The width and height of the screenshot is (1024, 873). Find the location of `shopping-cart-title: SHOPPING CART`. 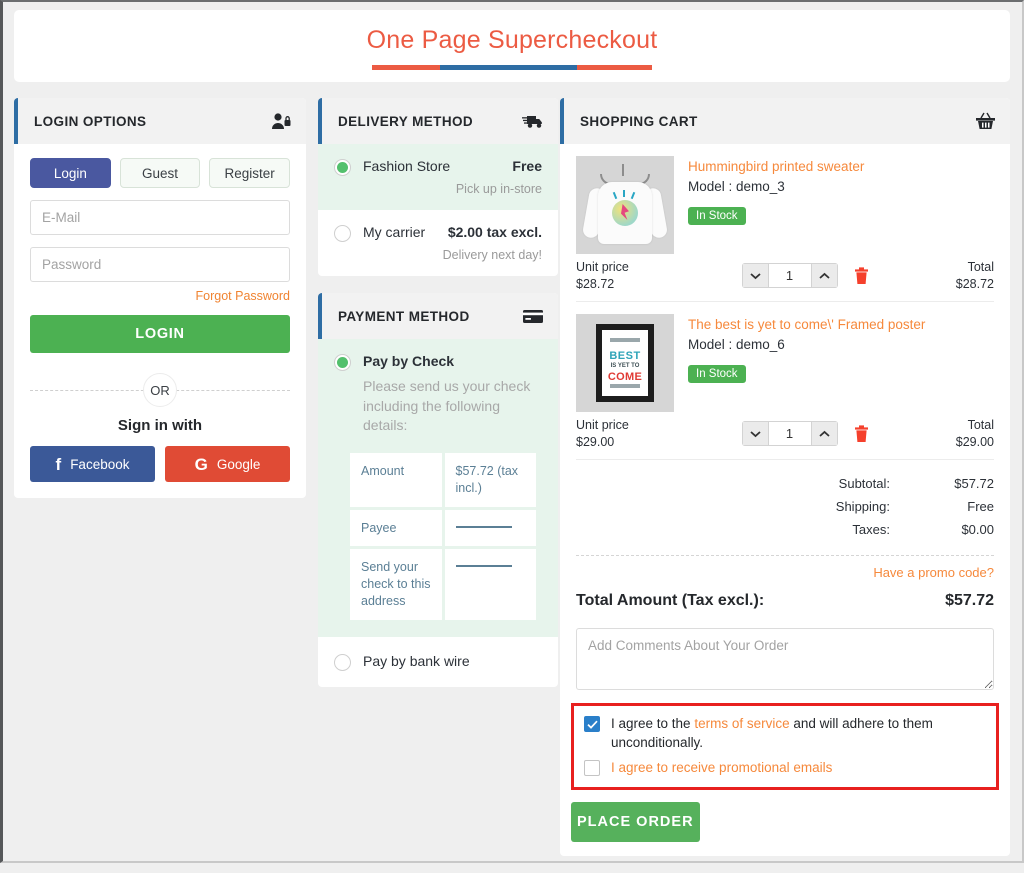

shopping-cart-title: SHOPPING CART is located at coordinates (639, 121).